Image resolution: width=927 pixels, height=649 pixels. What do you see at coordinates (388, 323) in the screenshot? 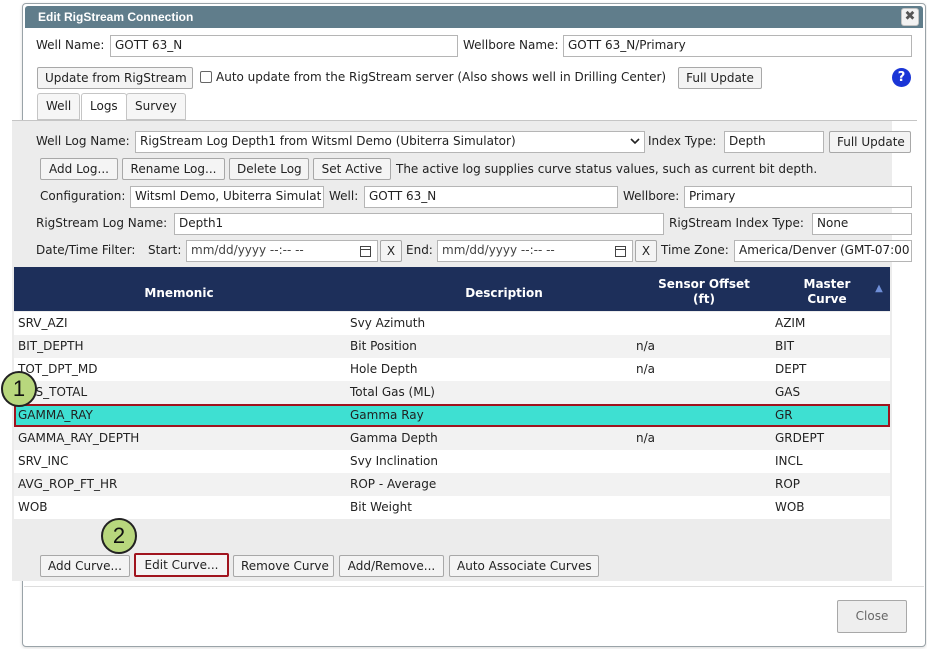
I see `cell-description: Svy Azimuth` at bounding box center [388, 323].